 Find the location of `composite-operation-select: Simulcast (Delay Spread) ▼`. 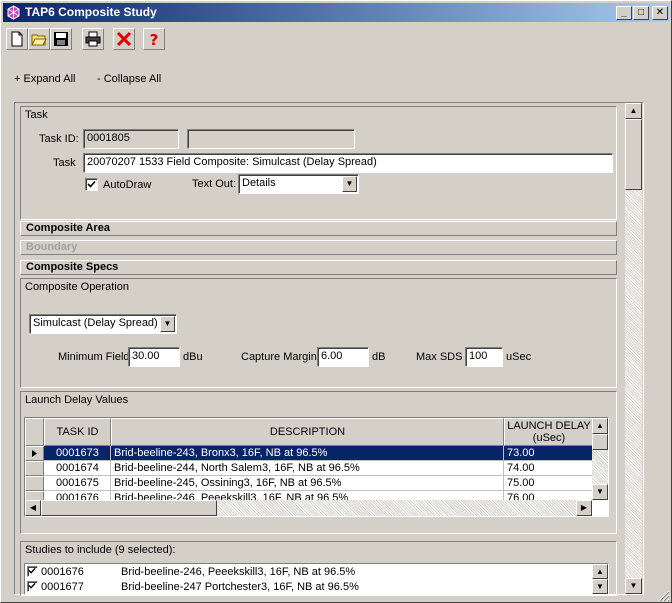

composite-operation-select: Simulcast (Delay Spread) ▼ is located at coordinates (103, 324).